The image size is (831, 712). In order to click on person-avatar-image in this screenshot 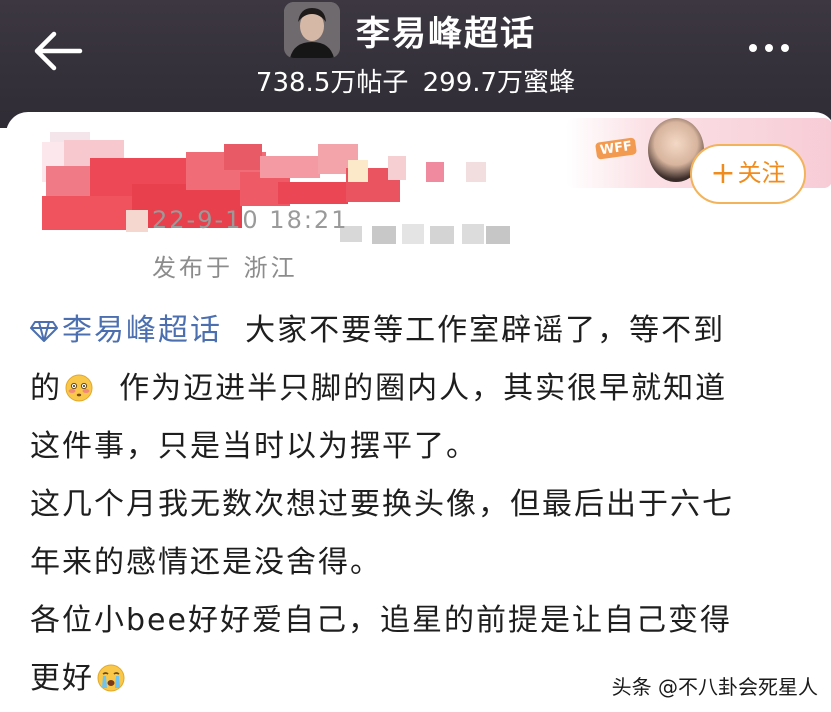, I will do `click(312, 30)`.